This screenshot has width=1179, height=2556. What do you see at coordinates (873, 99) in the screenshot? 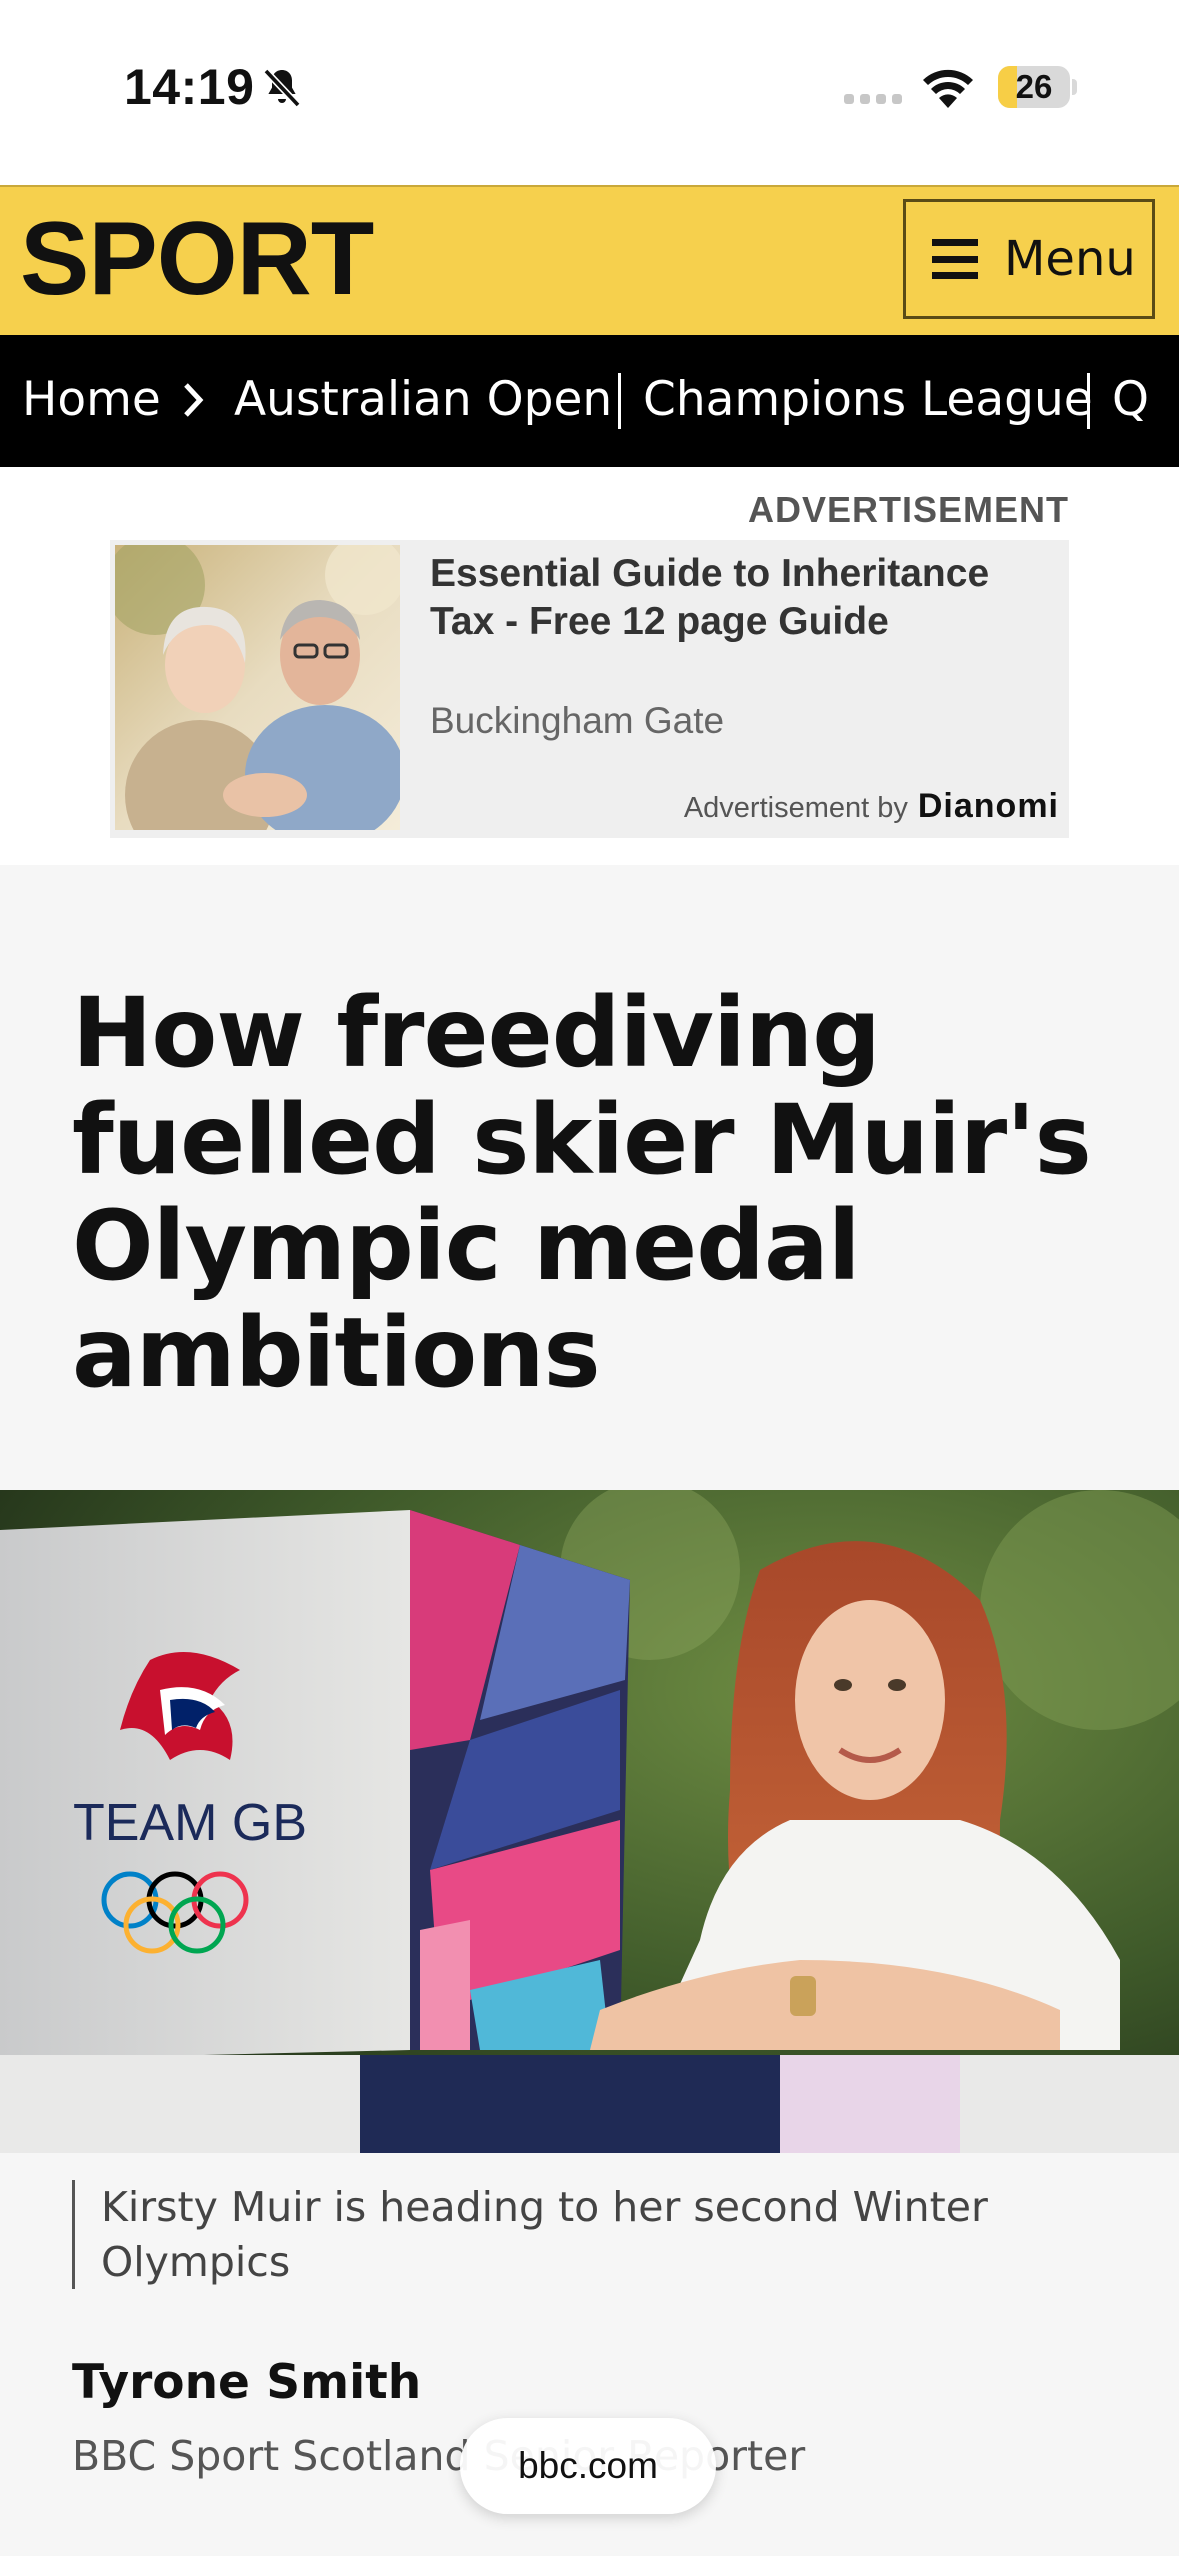
I see `cellular-signal-icon` at bounding box center [873, 99].